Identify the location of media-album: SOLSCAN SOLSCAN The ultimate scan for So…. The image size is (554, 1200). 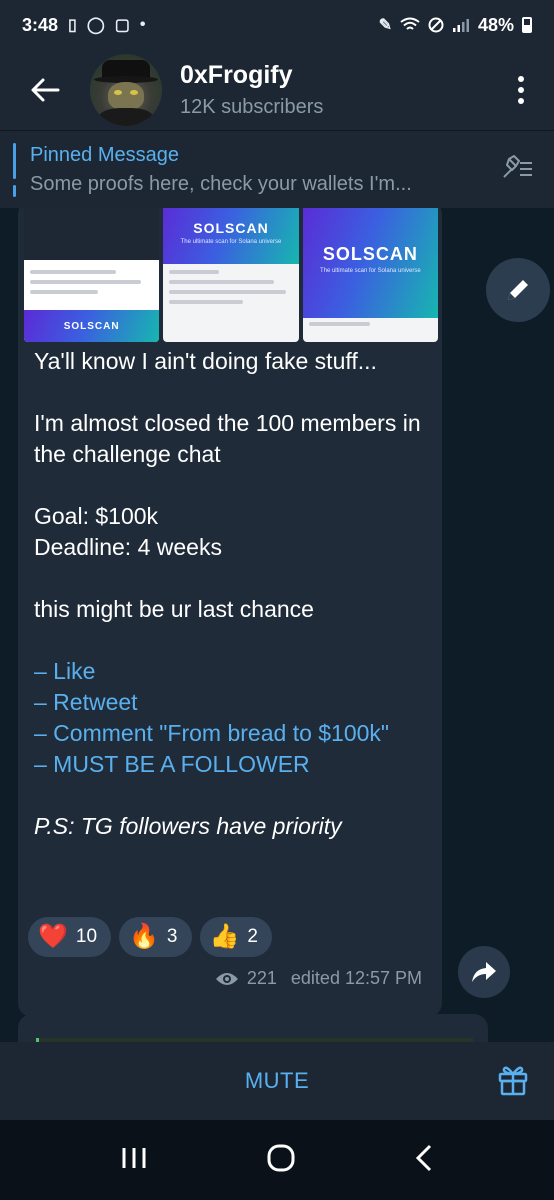
(231, 275).